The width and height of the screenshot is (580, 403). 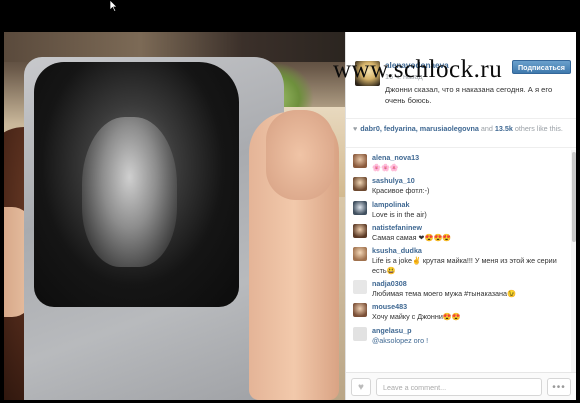 What do you see at coordinates (418, 69) in the screenshot?
I see `watermark-text: www.schlock.ru` at bounding box center [418, 69].